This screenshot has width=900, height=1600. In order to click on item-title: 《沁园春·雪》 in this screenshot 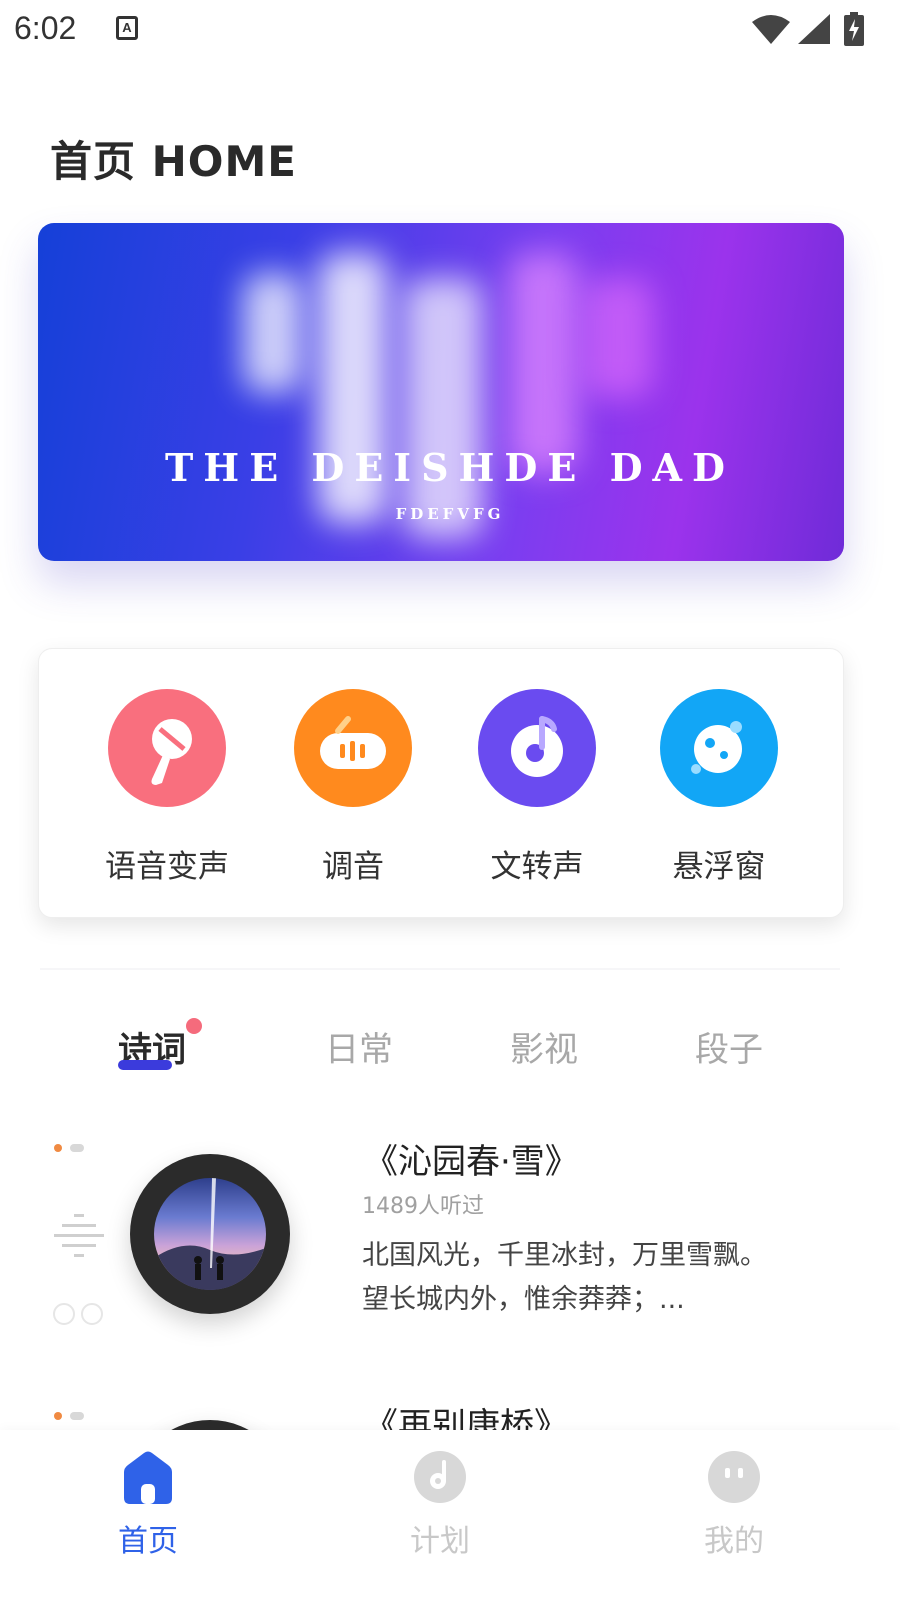, I will do `click(471, 1162)`.